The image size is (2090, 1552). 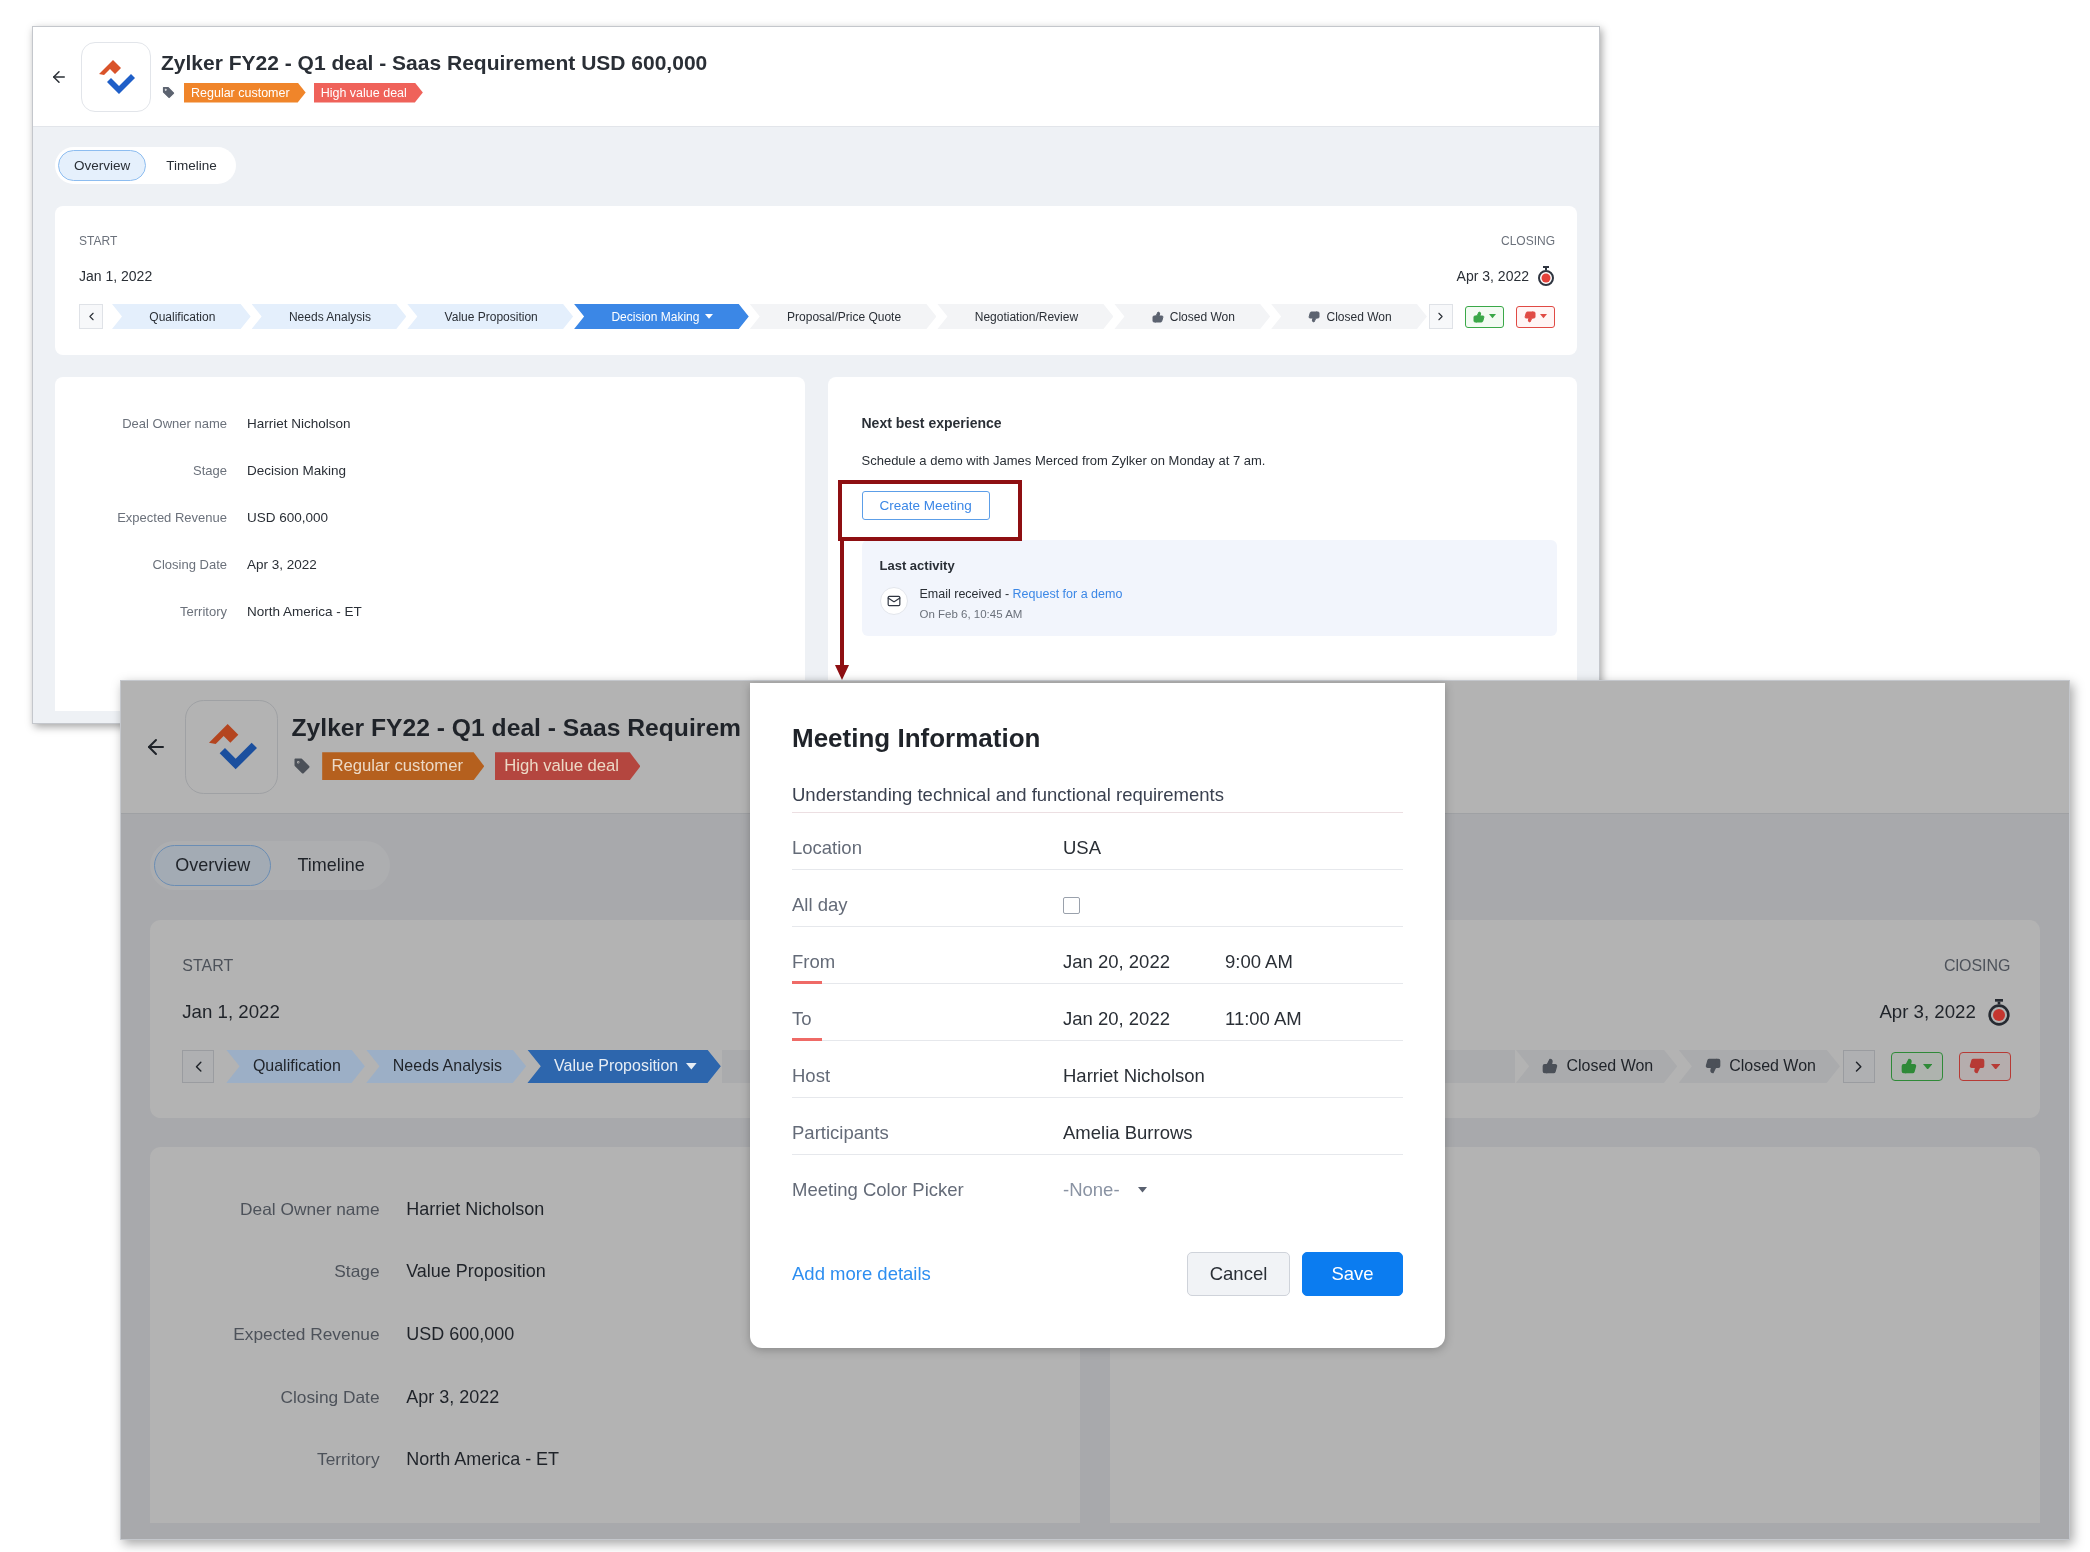 I want to click on cancel-button: Cancel, so click(x=1238, y=1274).